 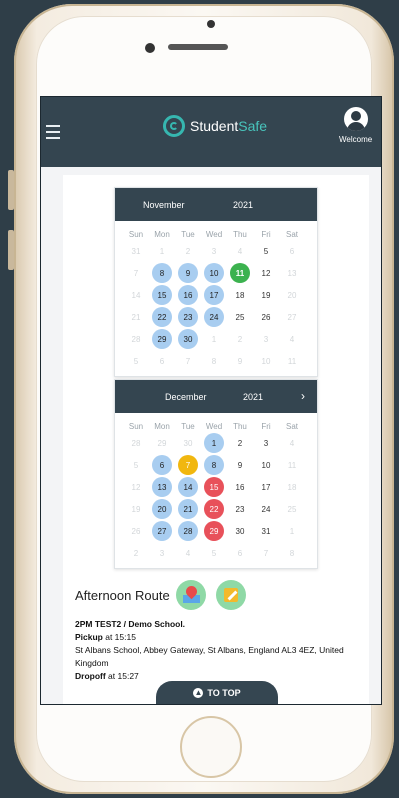 I want to click on calendar-day-number: 29, so click(x=162, y=339).